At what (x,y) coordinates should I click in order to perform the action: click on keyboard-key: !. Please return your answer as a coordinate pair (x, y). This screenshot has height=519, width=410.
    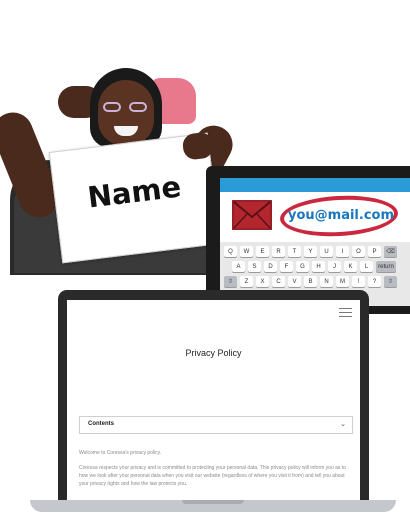
    Looking at the image, I should click on (358, 281).